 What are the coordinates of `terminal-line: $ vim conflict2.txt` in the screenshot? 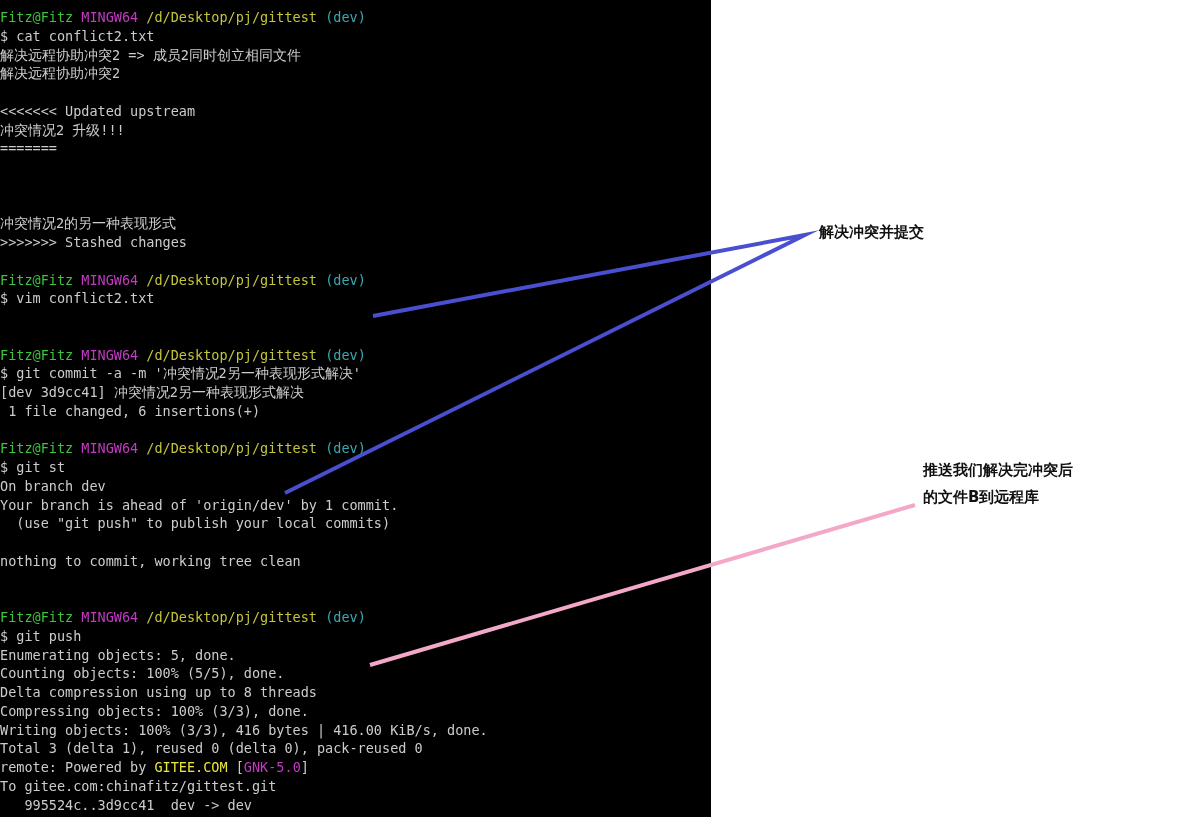 It's located at (77, 298).